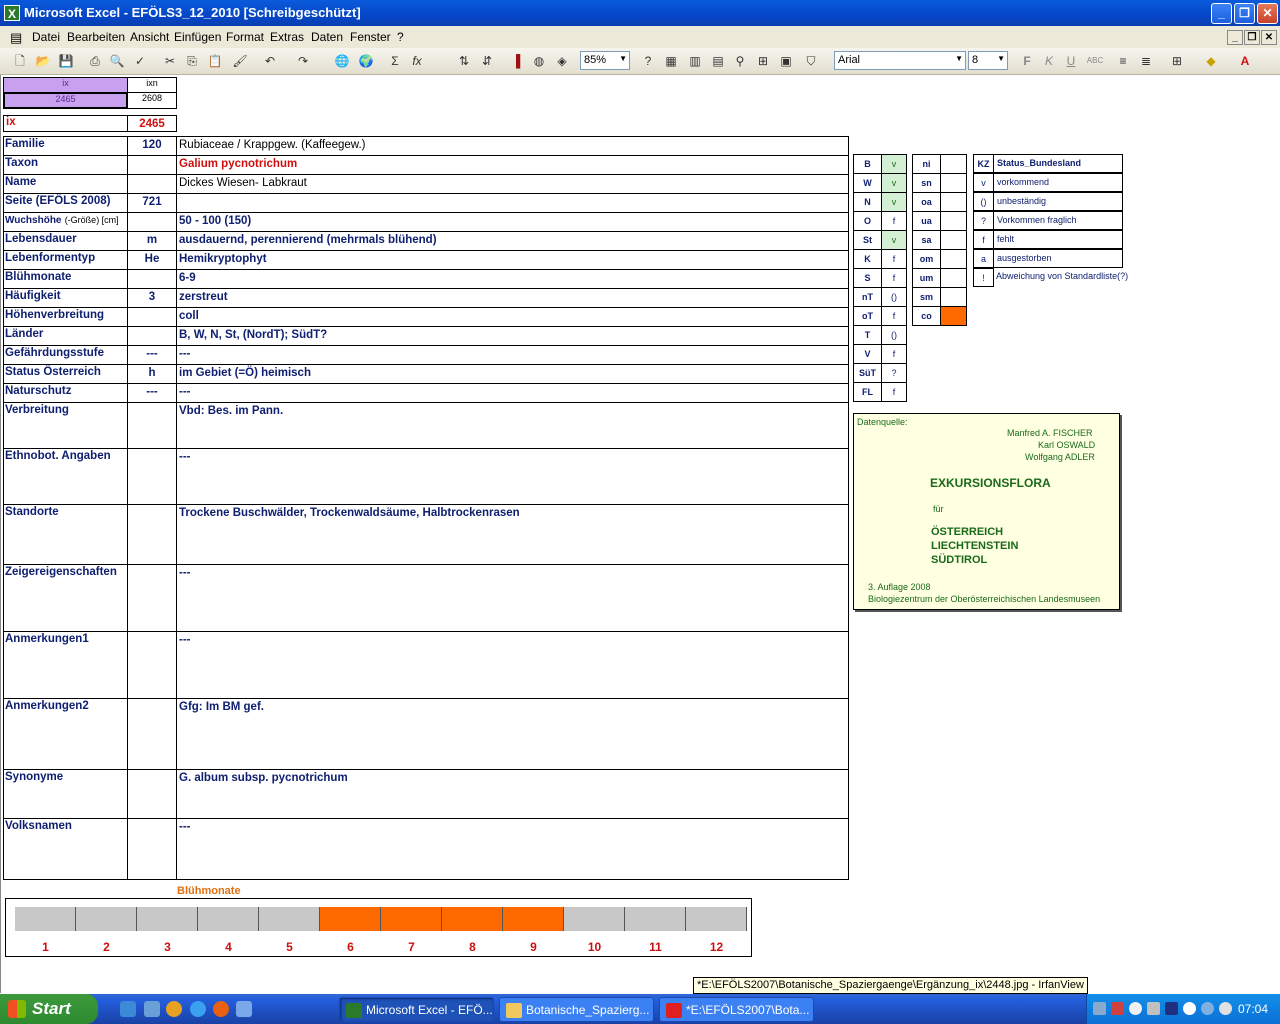  Describe the element at coordinates (417, 61) in the screenshot. I see `function-icon: fx` at that location.